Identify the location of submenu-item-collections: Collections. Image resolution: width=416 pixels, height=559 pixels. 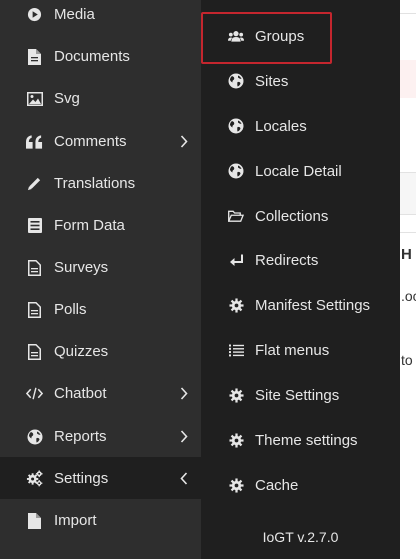
(300, 216).